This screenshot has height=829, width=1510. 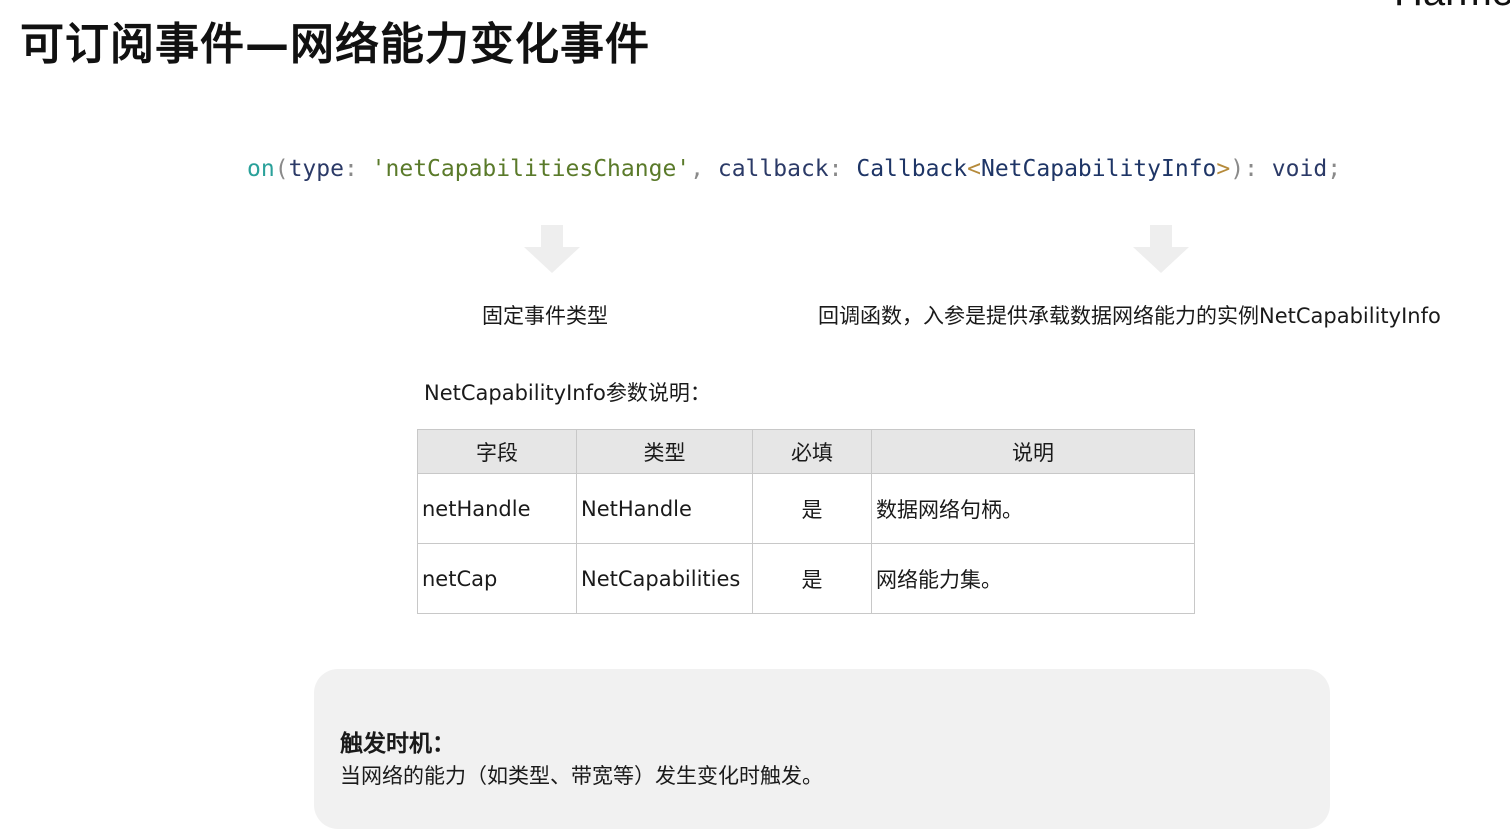 I want to click on code-param-type-name: type, so click(x=316, y=169).